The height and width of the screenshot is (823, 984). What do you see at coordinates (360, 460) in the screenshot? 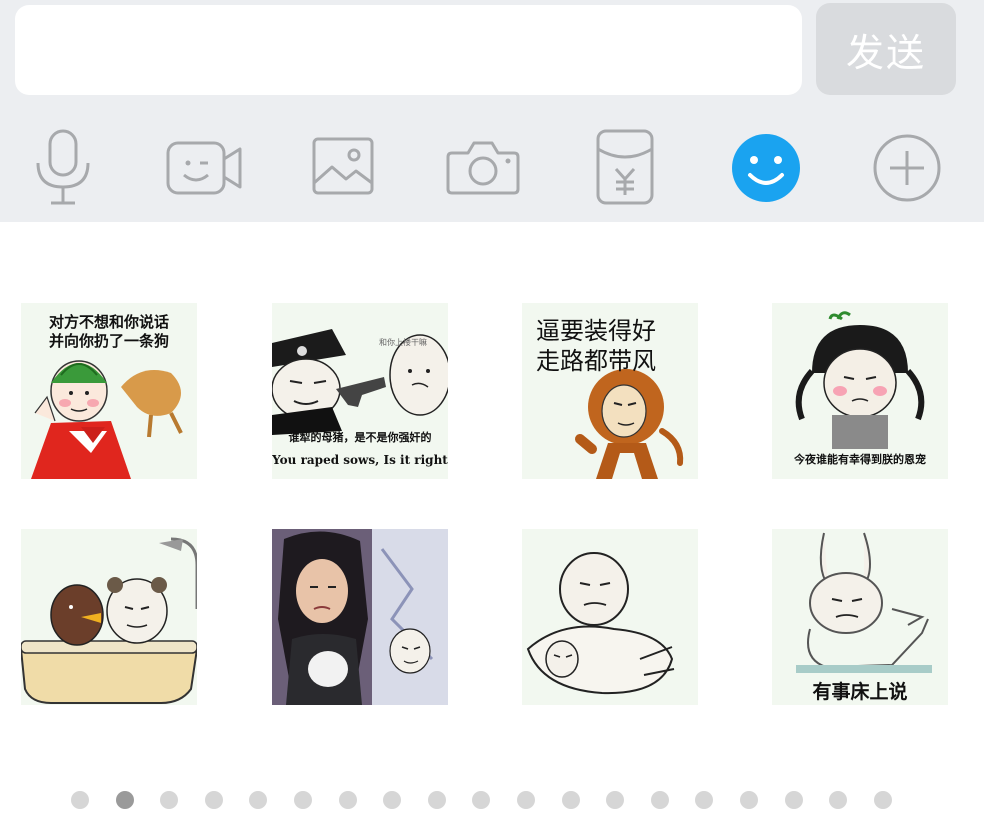
I see `sticker-caption: You raped sows, Is it right` at bounding box center [360, 460].